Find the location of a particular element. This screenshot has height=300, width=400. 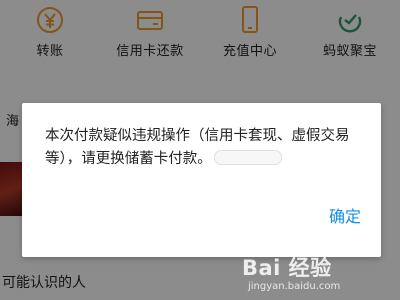

dialog-message-text: 本次付款疑似违规操作（信用卡套现、虚假交易等），请更换储蓄卡付款。 is located at coordinates (197, 147).